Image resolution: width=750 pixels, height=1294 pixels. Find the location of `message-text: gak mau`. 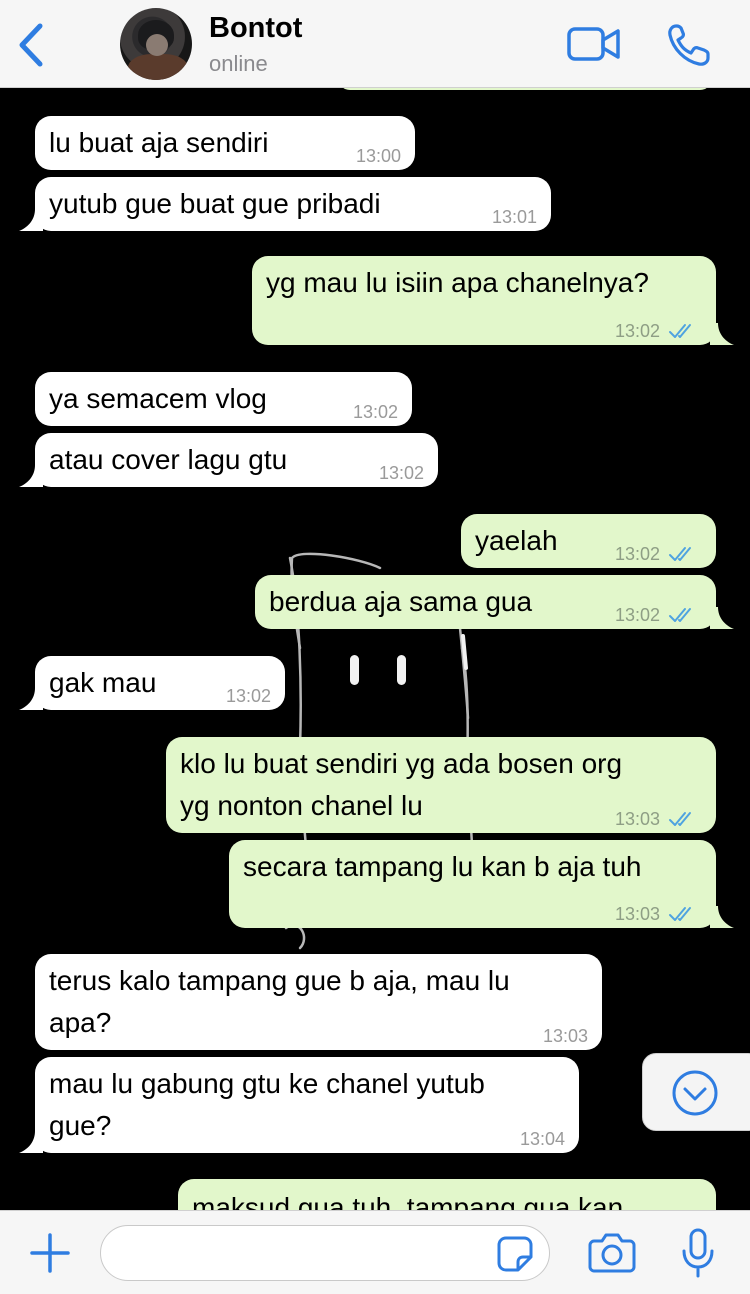

message-text: gak mau is located at coordinates (103, 682).